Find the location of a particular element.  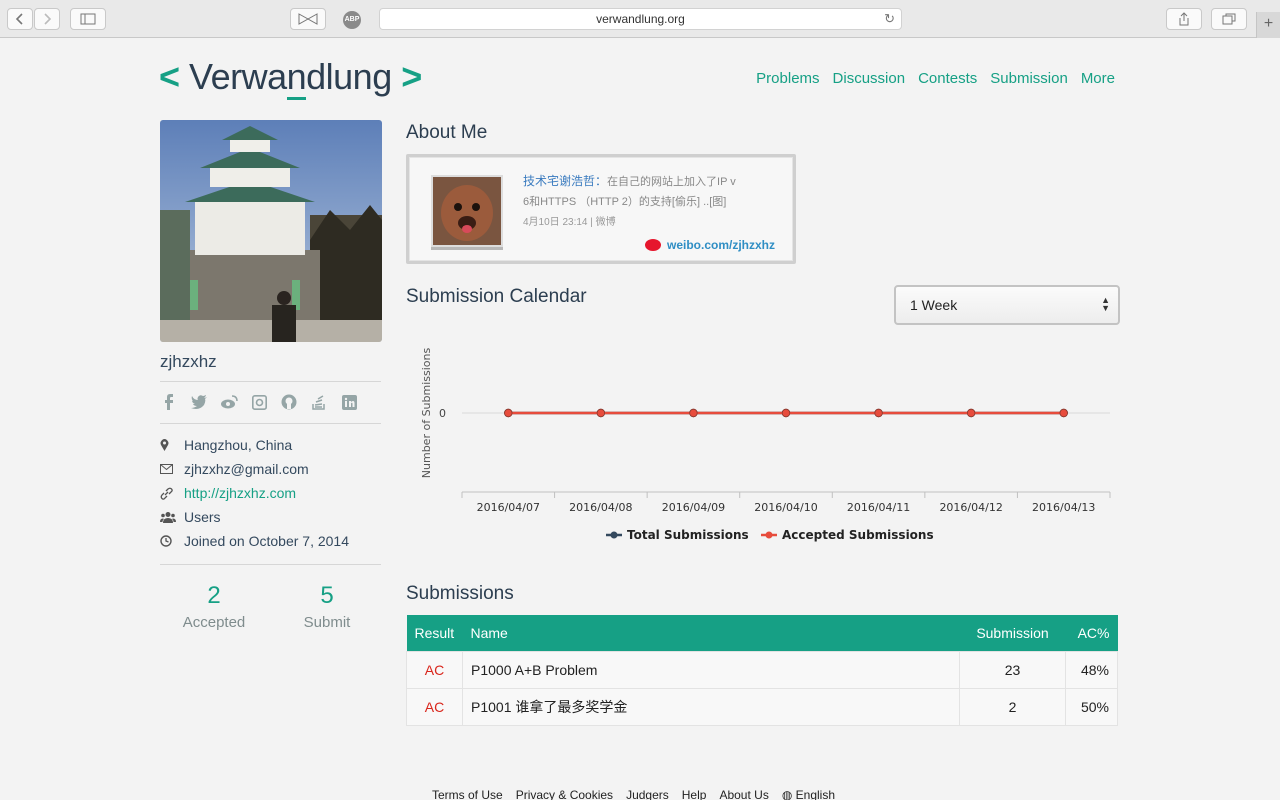

bow-icon is located at coordinates (308, 19).